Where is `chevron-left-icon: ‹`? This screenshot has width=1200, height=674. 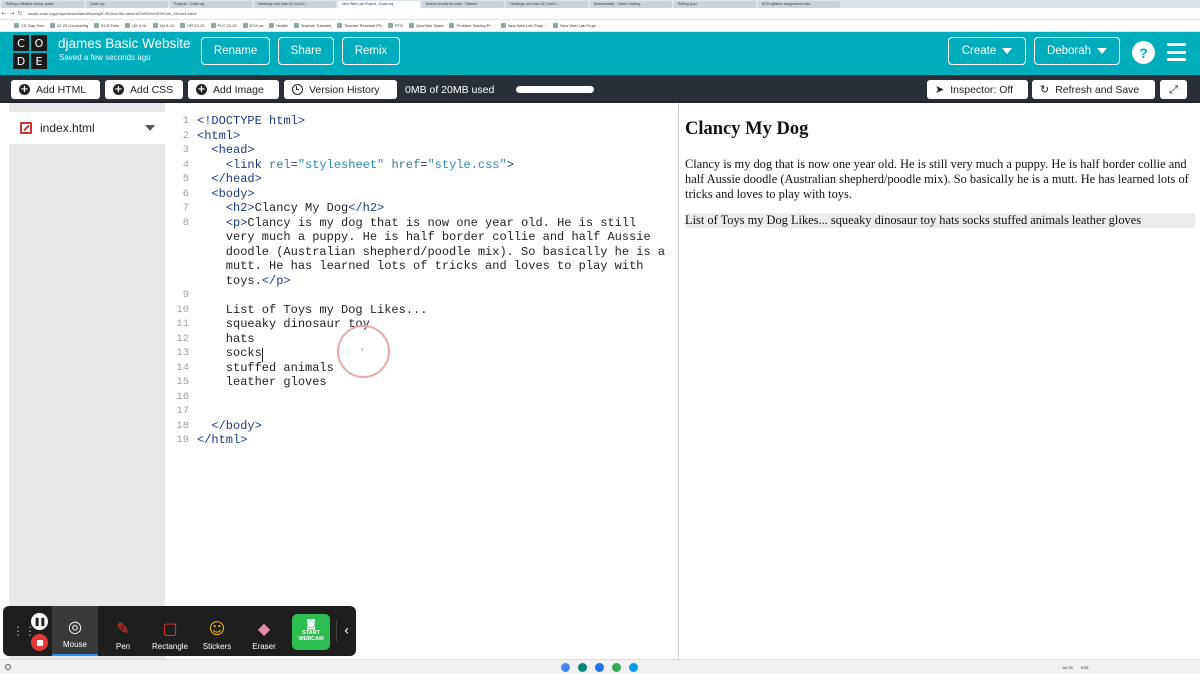 chevron-left-icon: ‹ is located at coordinates (346, 631).